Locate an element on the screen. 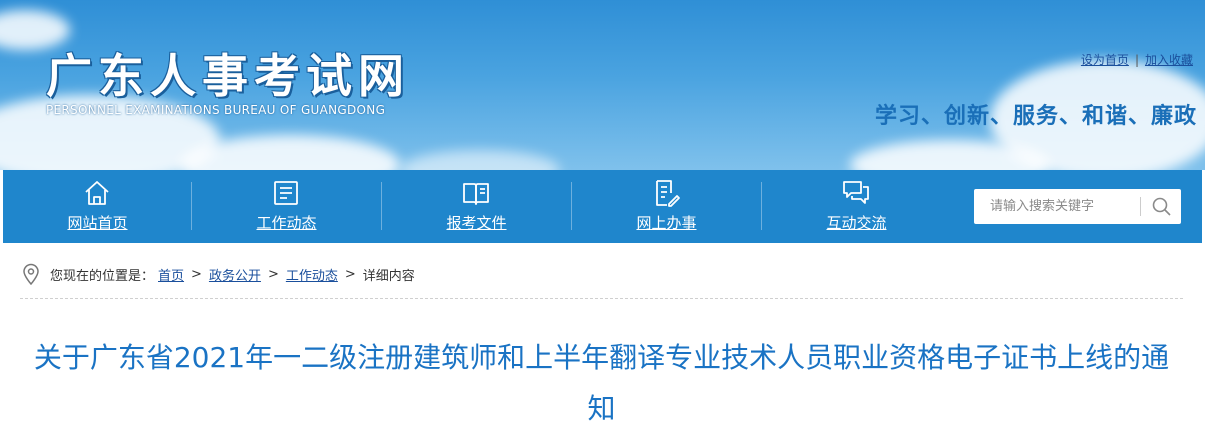 This screenshot has width=1205, height=446. content-divider is located at coordinates (601, 298).